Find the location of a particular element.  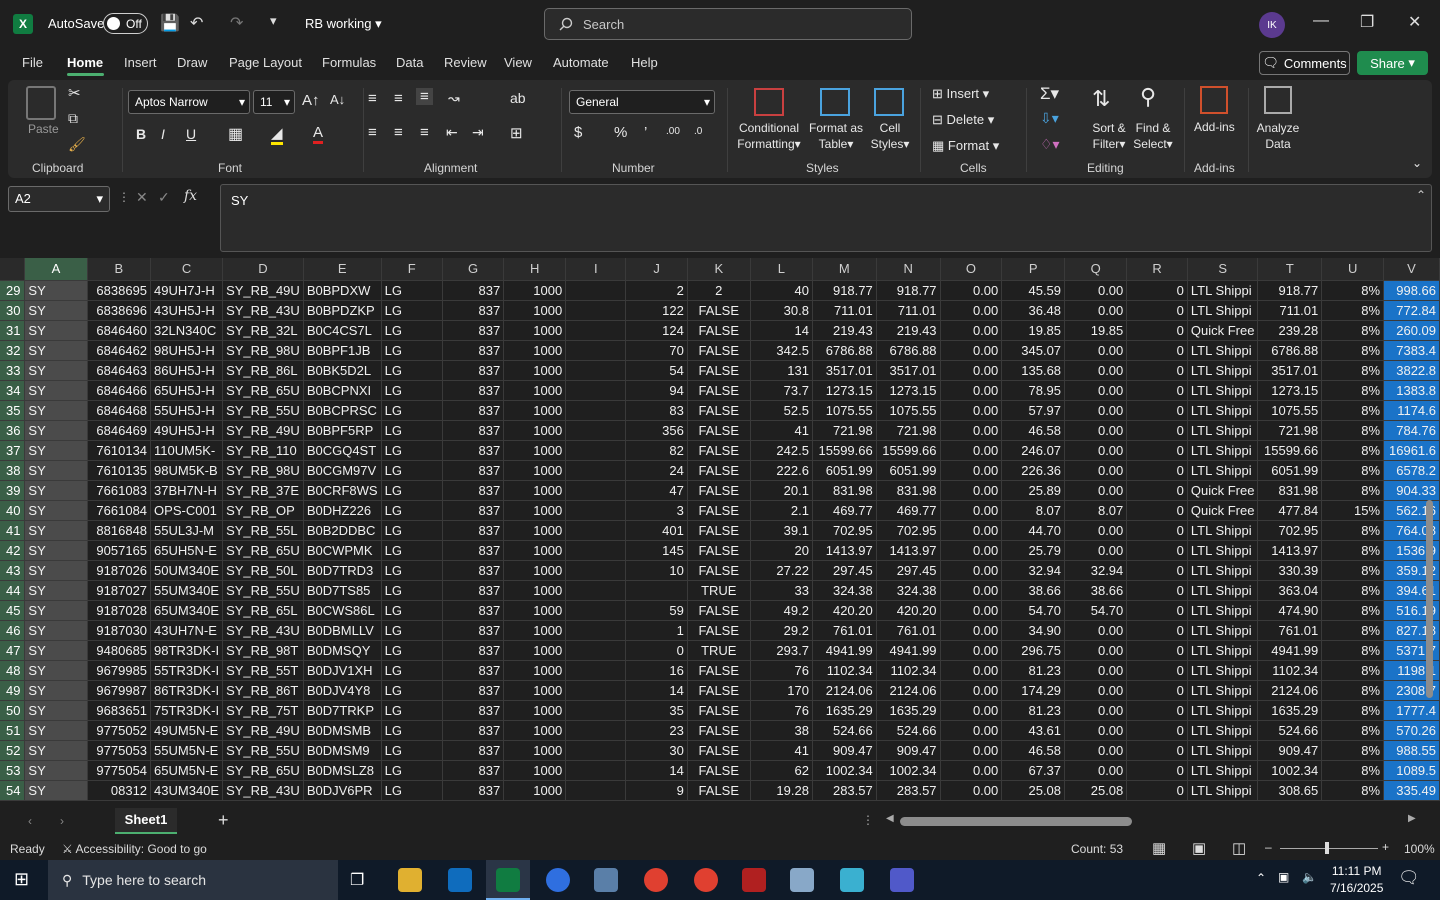

cell-c: 55UH5J-H is located at coordinates (187, 410).